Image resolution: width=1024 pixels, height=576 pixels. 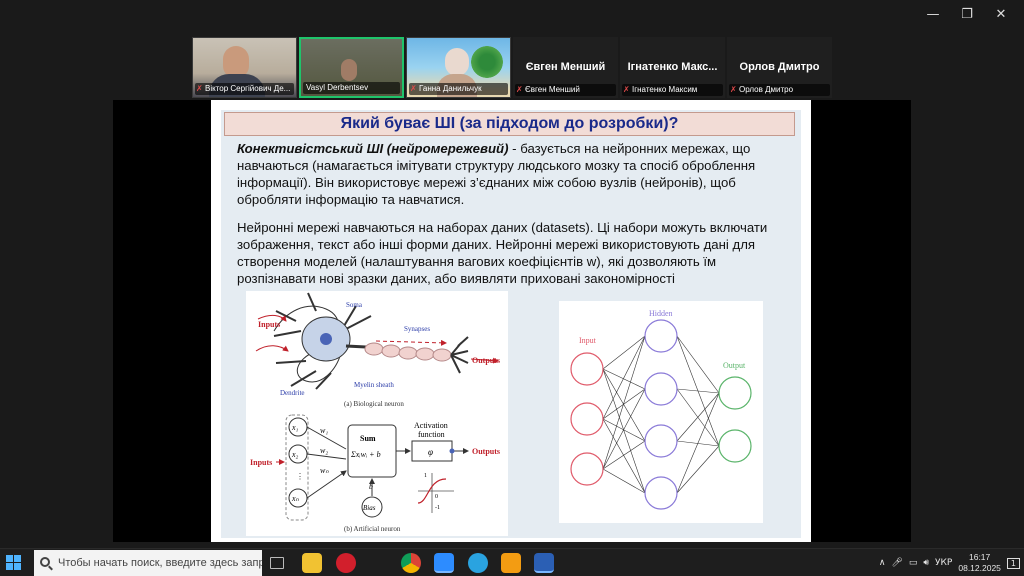 What do you see at coordinates (372, 529) in the screenshot?
I see `caption-artificial: (b) Artificial neuron` at bounding box center [372, 529].